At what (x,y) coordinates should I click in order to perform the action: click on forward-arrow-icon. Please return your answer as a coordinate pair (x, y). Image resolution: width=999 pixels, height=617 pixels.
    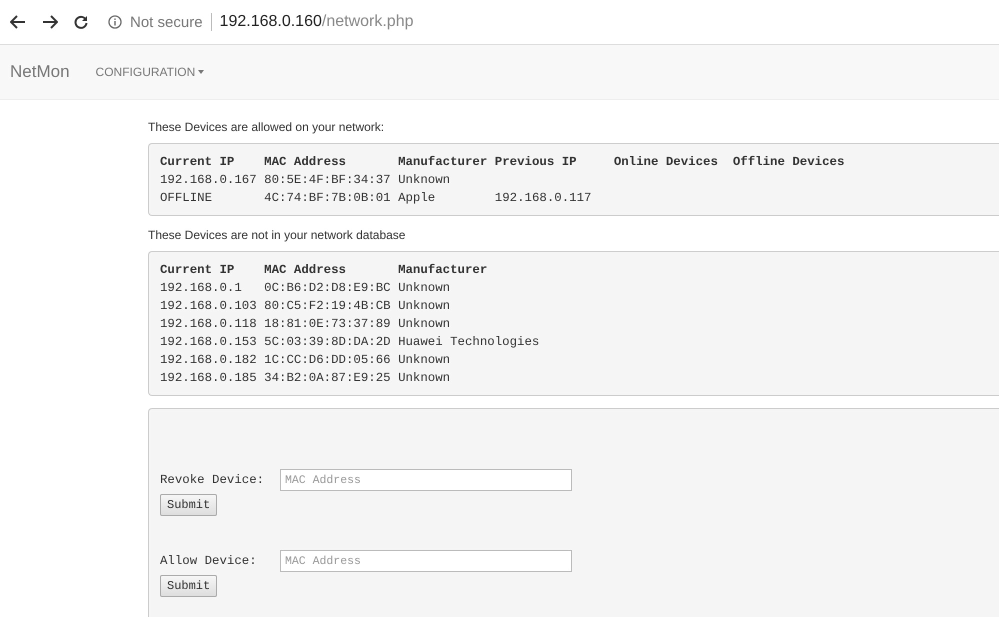
    Looking at the image, I should click on (50, 22).